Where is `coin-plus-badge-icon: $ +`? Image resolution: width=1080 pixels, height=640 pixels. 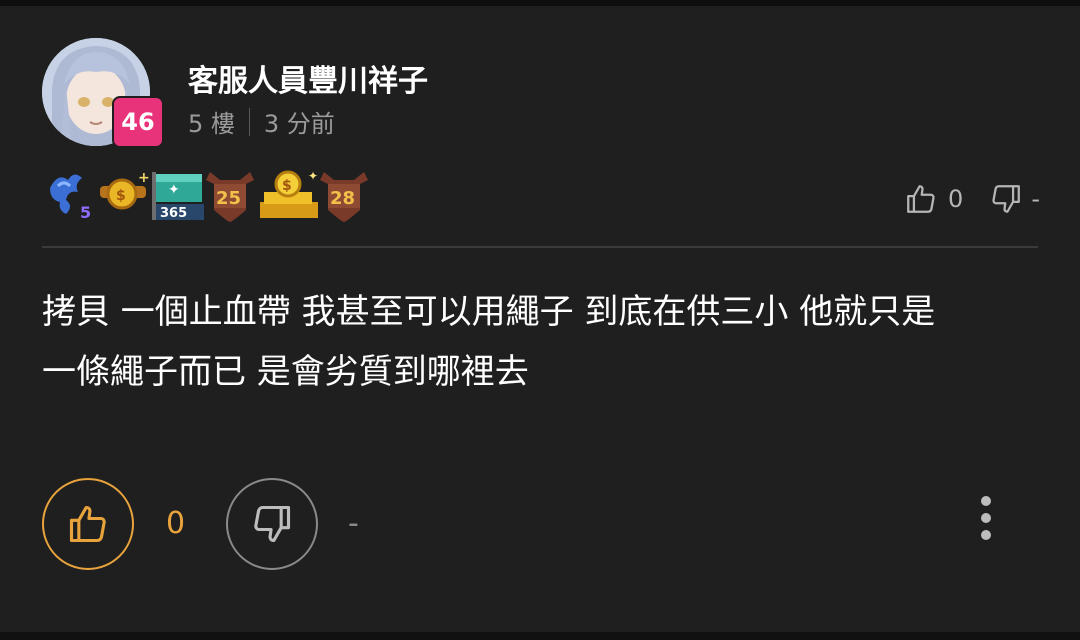 coin-plus-badge-icon: $ + is located at coordinates (125, 190).